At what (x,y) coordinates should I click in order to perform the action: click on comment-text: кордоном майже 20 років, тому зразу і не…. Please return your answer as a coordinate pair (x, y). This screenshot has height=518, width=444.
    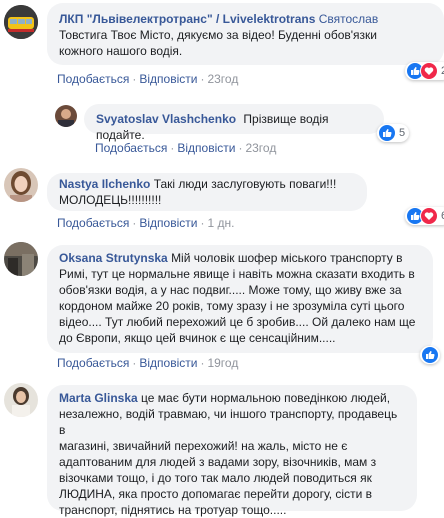
    Looking at the image, I should click on (232, 306).